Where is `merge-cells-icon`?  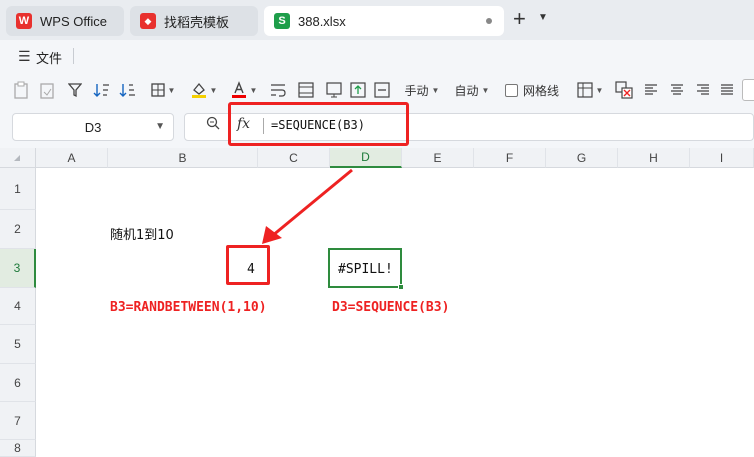 merge-cells-icon is located at coordinates (306, 90).